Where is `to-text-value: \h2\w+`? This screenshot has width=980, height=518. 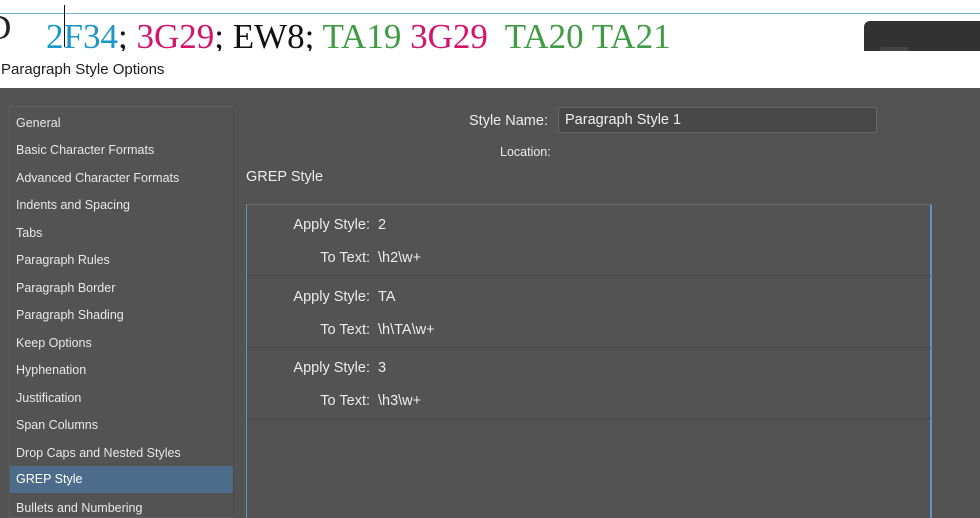 to-text-value: \h2\w+ is located at coordinates (399, 258).